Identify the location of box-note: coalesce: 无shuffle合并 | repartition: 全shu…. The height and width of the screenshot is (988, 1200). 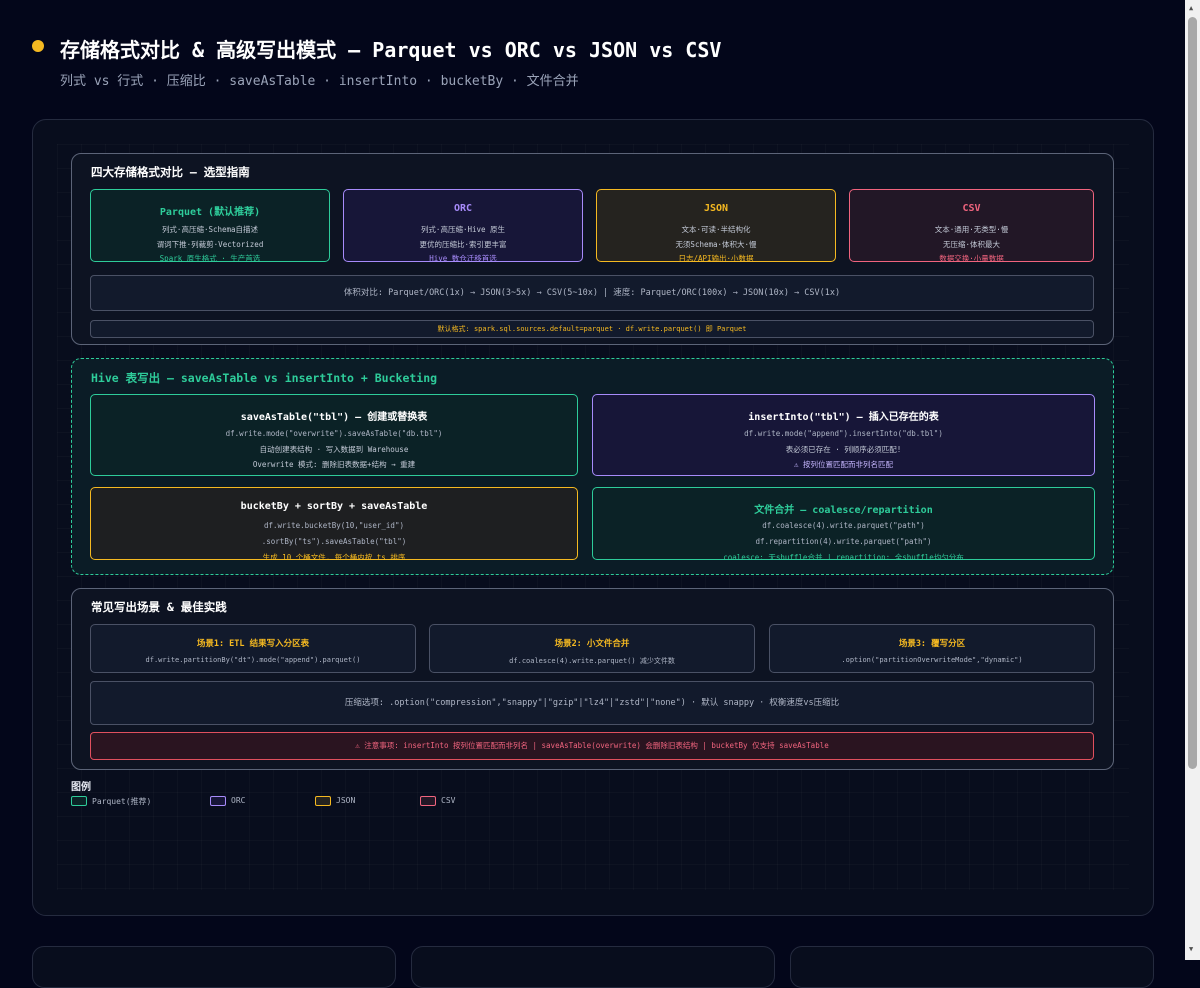
(843, 556).